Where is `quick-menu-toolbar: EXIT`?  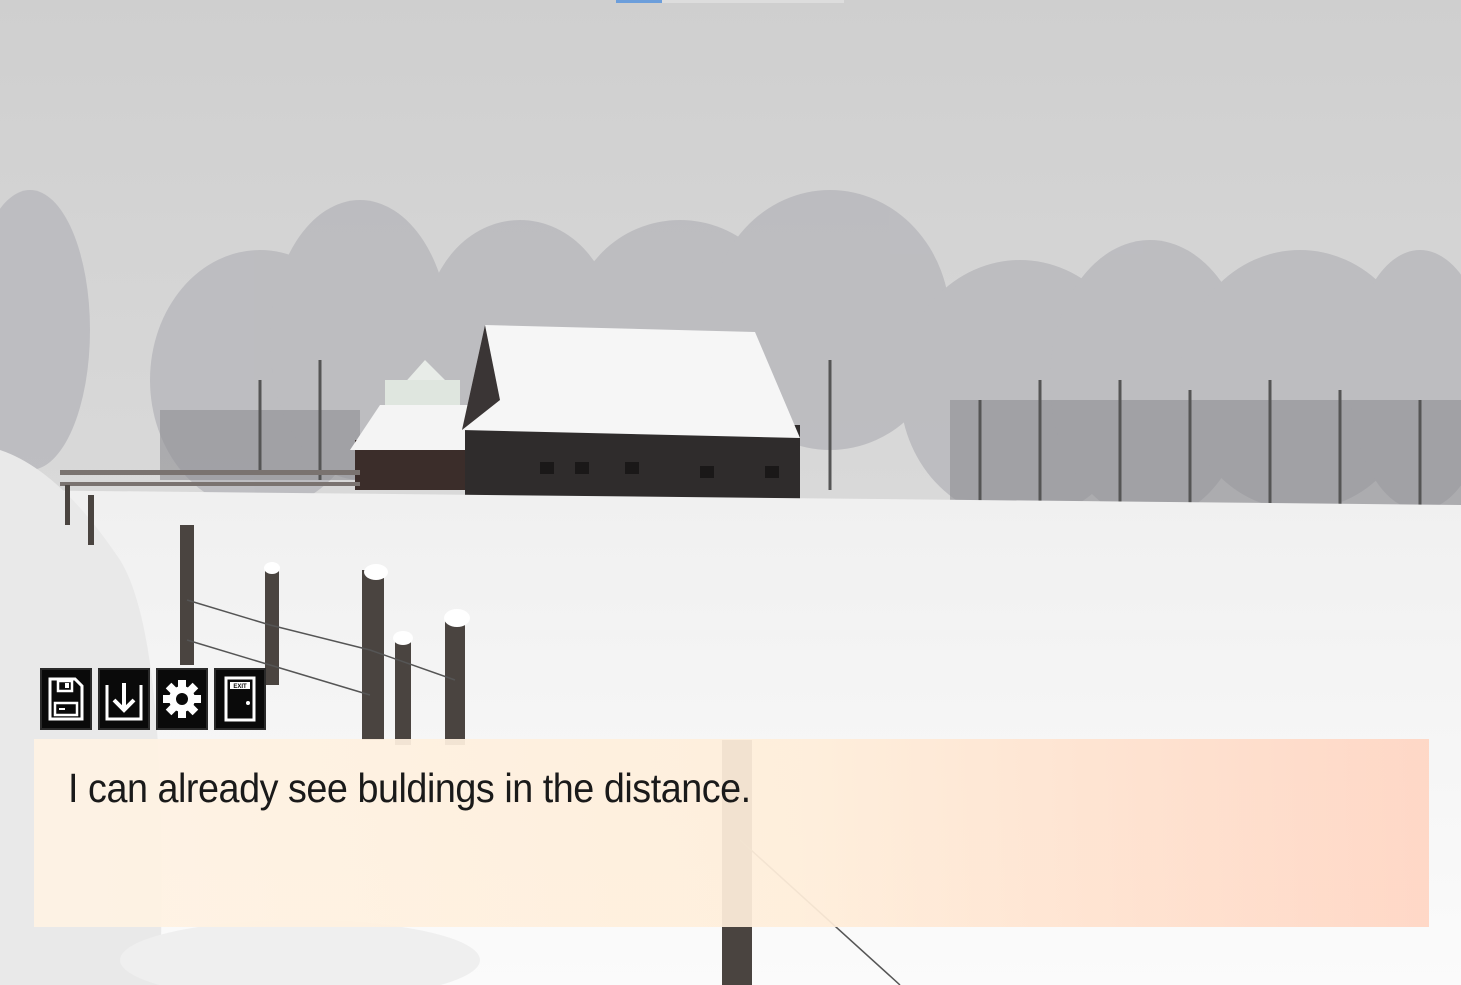
quick-menu-toolbar: EXIT is located at coordinates (153, 699).